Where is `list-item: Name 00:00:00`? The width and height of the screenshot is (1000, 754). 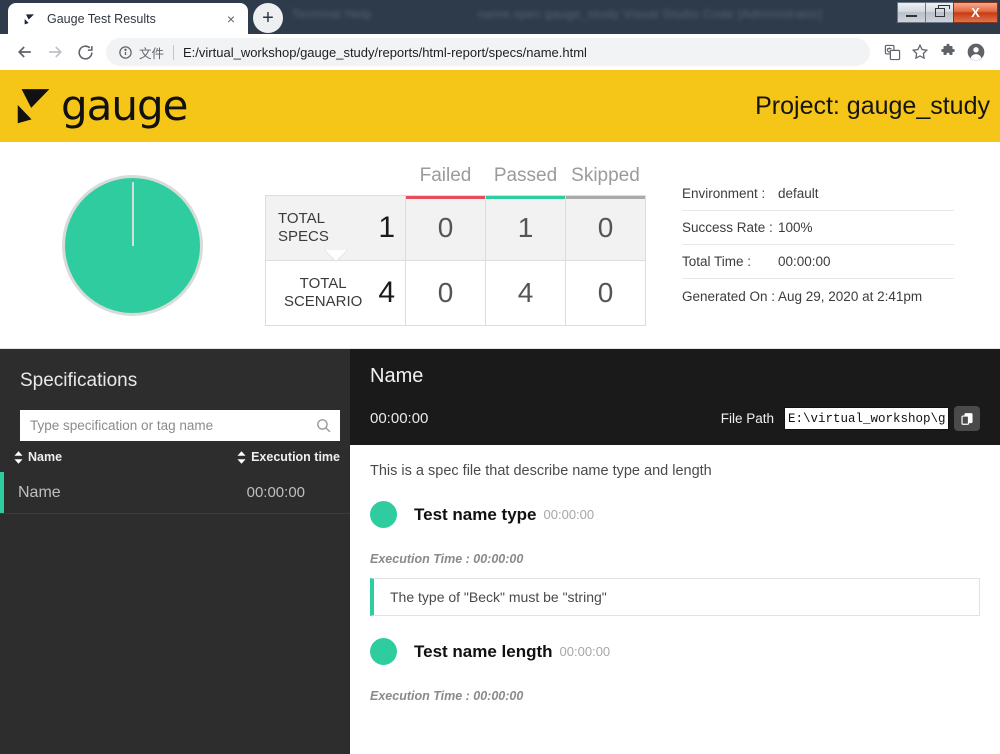 list-item: Name 00:00:00 is located at coordinates (175, 493).